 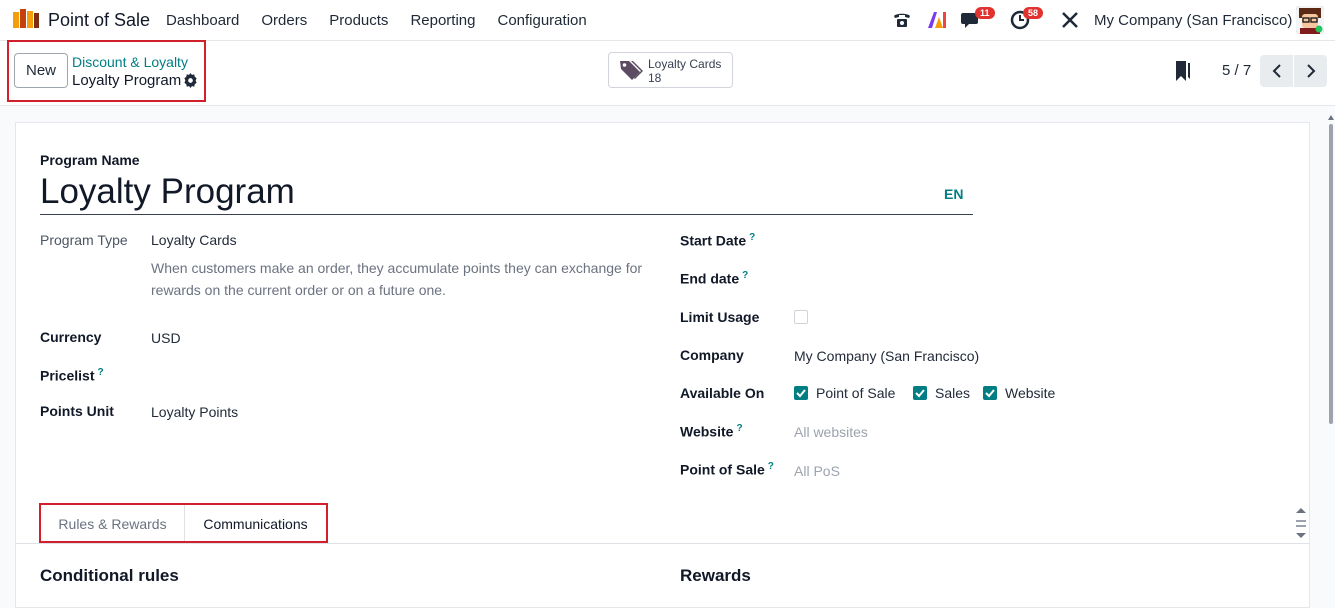 What do you see at coordinates (166, 338) in the screenshot?
I see `currency-value: USD` at bounding box center [166, 338].